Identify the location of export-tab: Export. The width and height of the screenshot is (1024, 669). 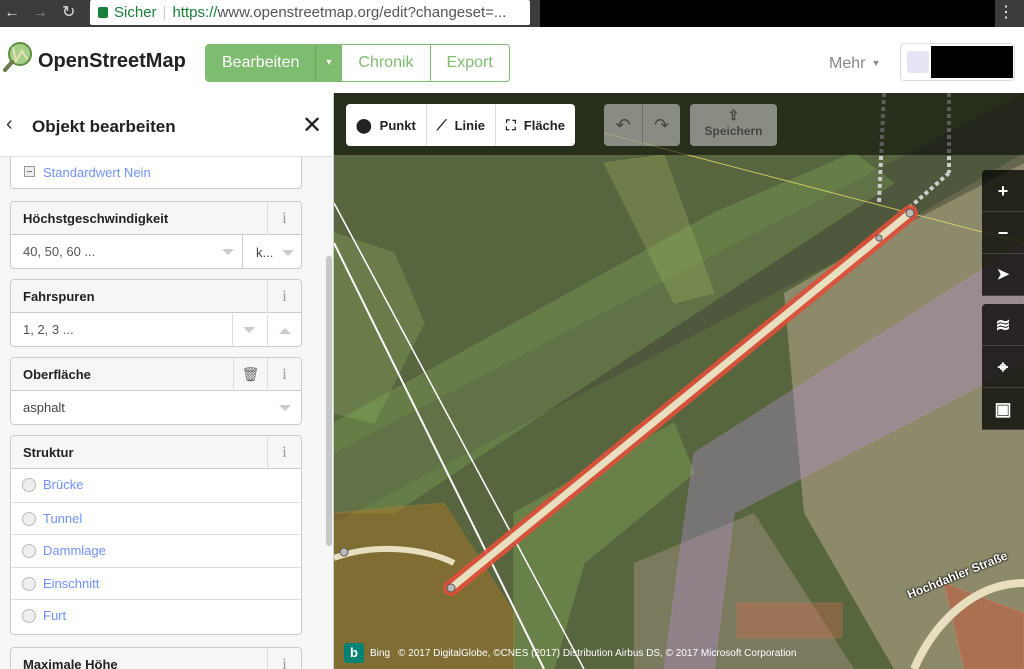
(469, 63).